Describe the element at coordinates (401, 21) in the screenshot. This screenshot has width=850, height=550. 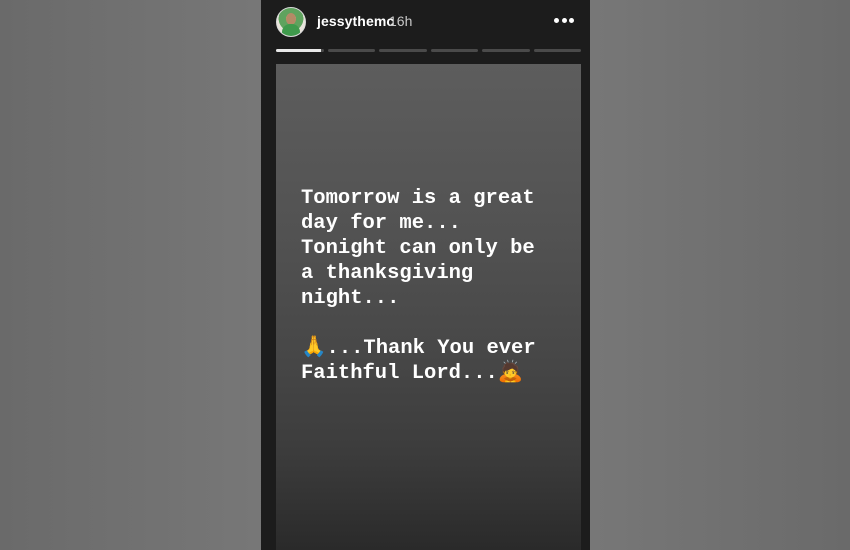
I see `post-timestamp: 16h` at that location.